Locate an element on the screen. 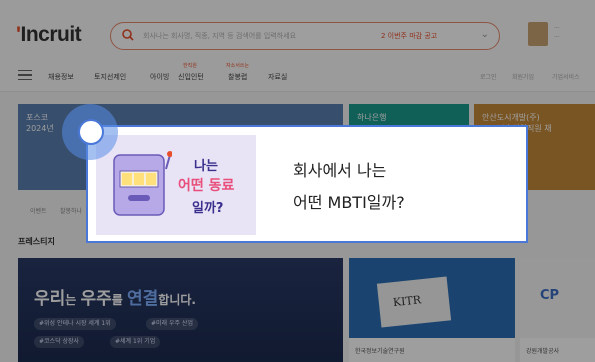 Image resolution: width=595 pixels, height=362 pixels. thumb-text-1: 나는 is located at coordinates (206, 166).